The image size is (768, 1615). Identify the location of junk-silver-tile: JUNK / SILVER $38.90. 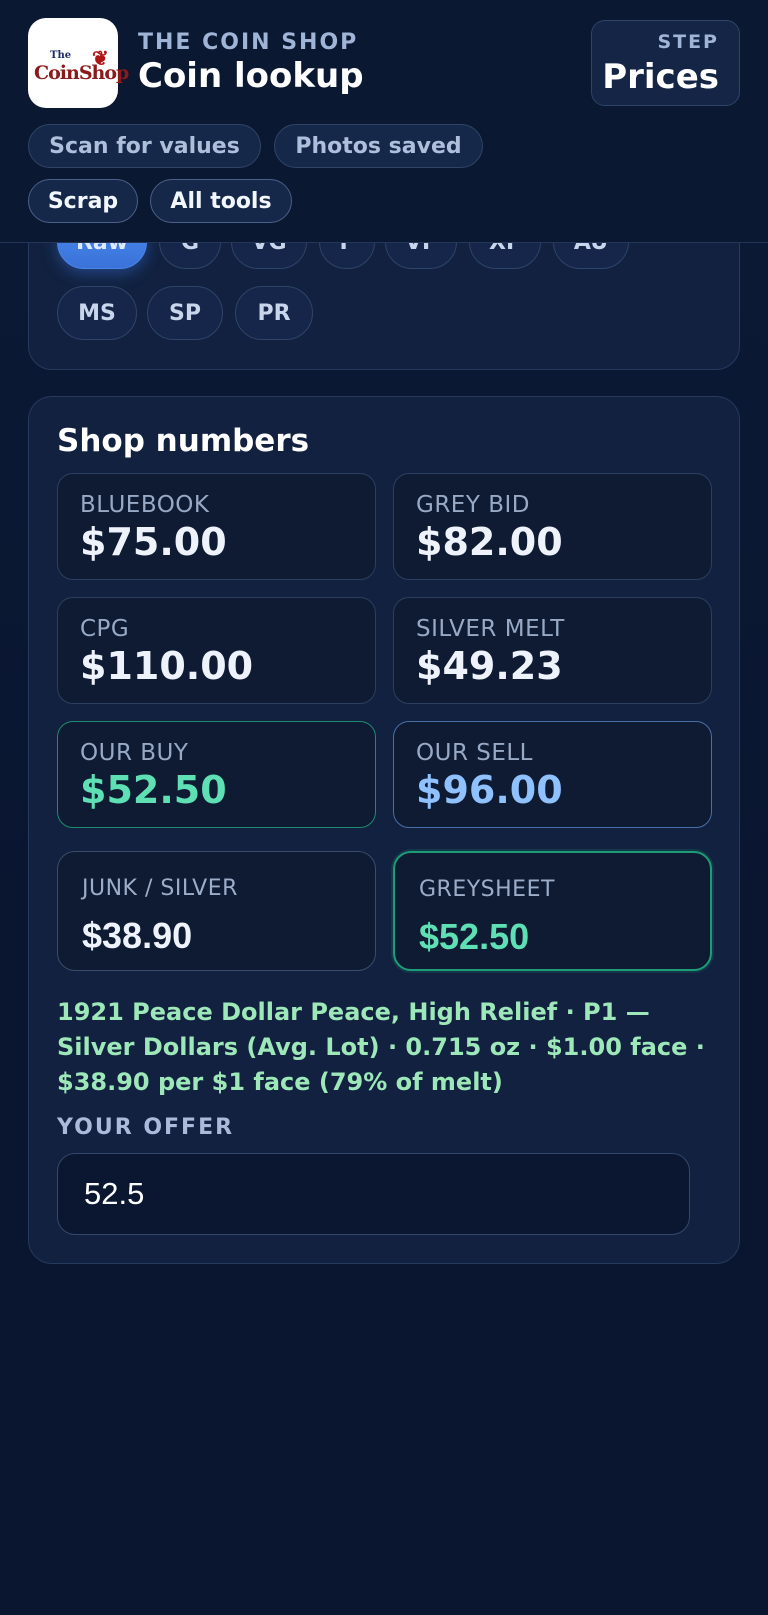
(216, 911).